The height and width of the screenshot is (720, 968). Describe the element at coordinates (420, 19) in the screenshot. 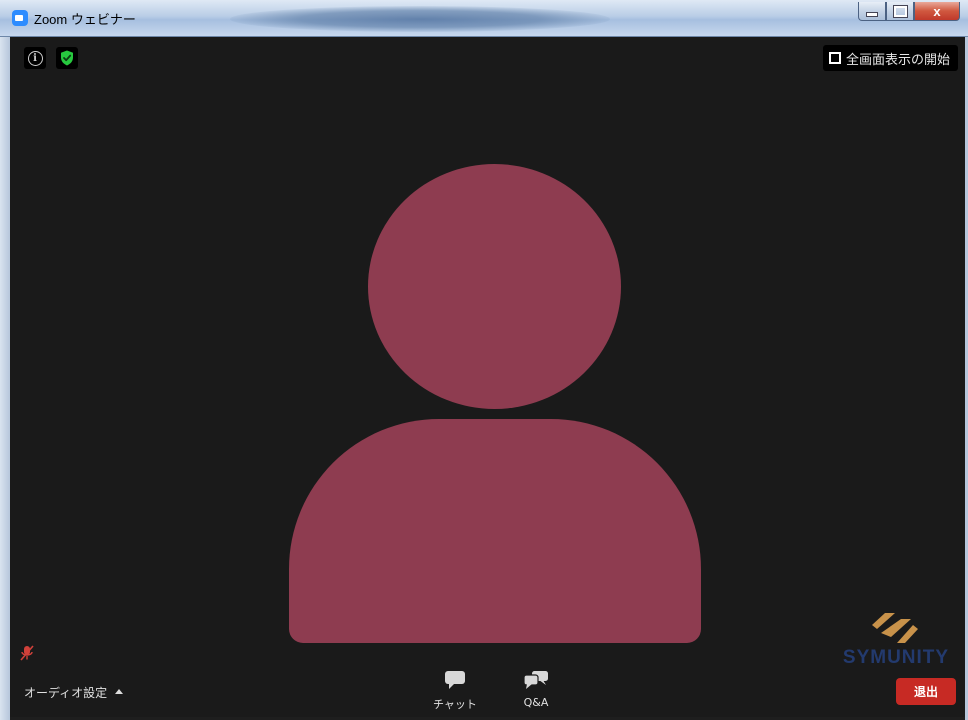

I see `titlebar-glow` at that location.